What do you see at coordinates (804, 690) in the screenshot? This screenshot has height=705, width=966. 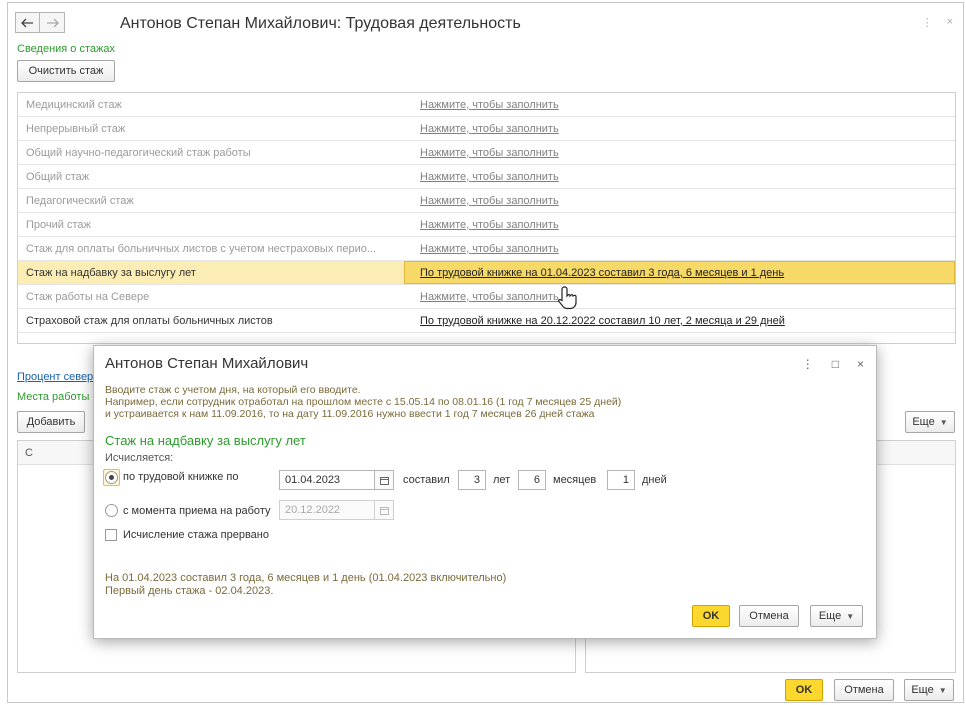 I see `ok-button: OK` at bounding box center [804, 690].